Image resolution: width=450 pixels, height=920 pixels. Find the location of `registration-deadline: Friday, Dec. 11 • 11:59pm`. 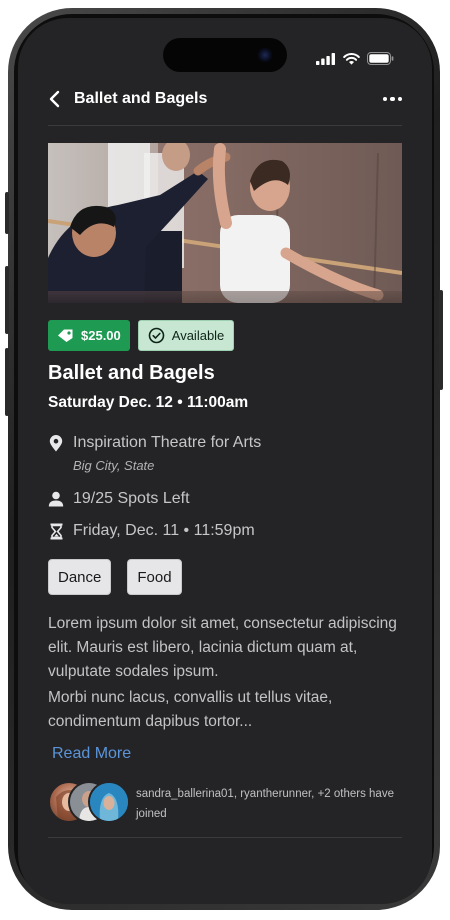

registration-deadline: Friday, Dec. 11 • 11:59pm is located at coordinates (164, 530).